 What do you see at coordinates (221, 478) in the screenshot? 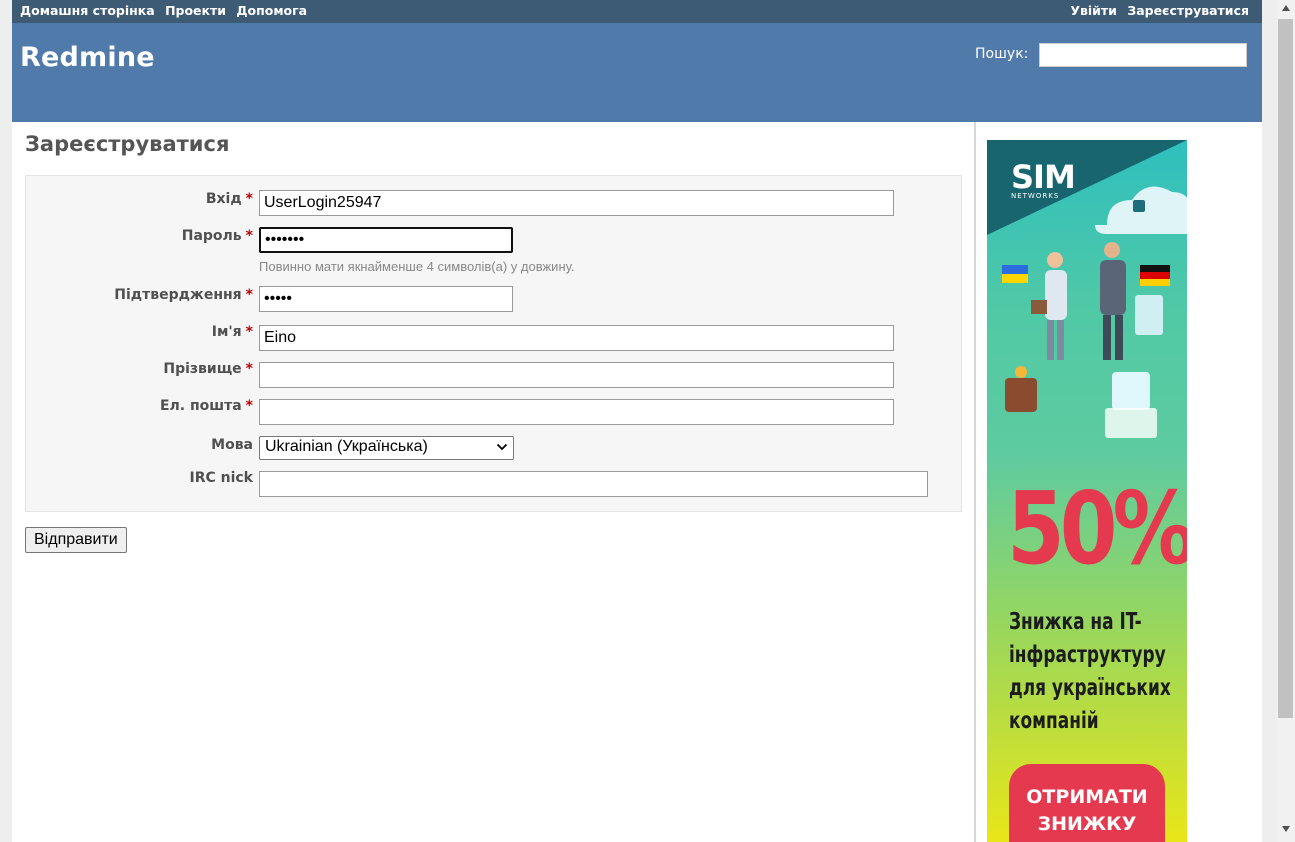
I see `irc-label: IRC nick` at bounding box center [221, 478].